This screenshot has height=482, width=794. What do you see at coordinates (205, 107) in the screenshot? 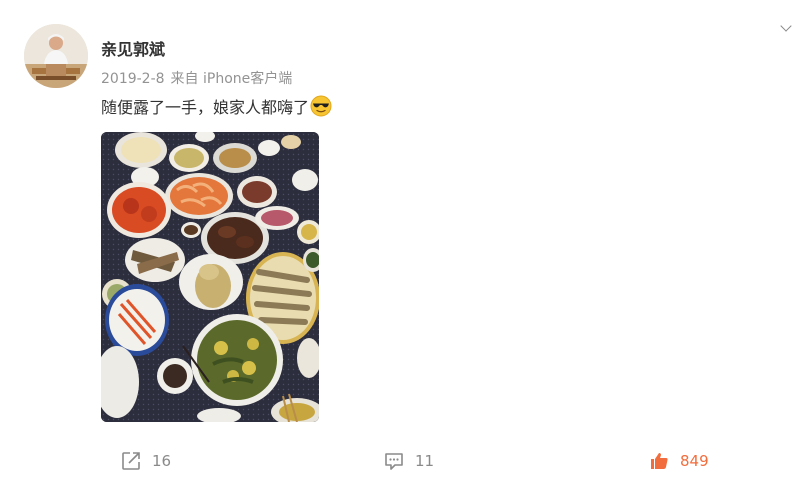
I see `post-text: 随便露了一手，娘家人都嗨了` at bounding box center [205, 107].